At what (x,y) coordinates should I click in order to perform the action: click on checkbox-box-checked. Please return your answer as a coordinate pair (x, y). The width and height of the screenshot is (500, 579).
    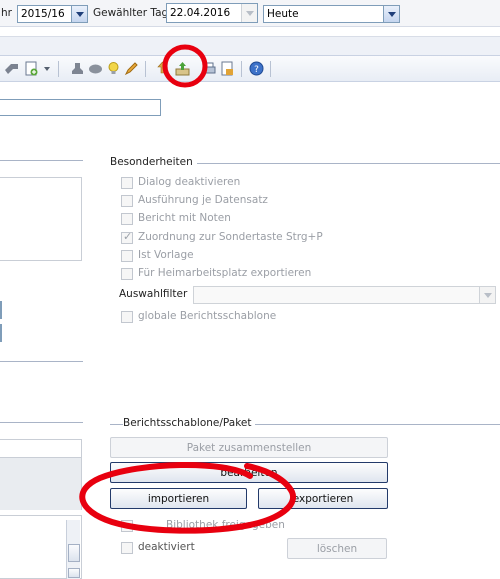
    Looking at the image, I should click on (127, 237).